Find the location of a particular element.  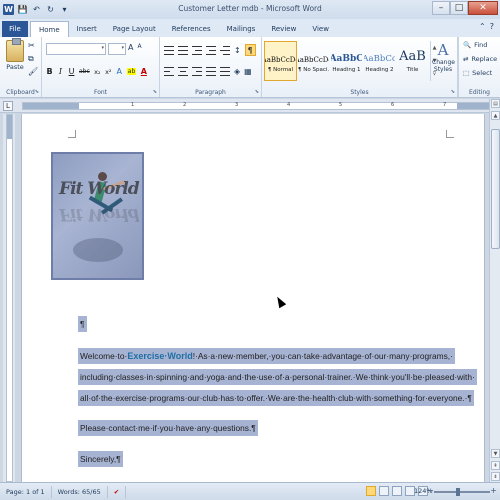

style-heading-2: AaBbCc Heading 2 is located at coordinates (379, 61).